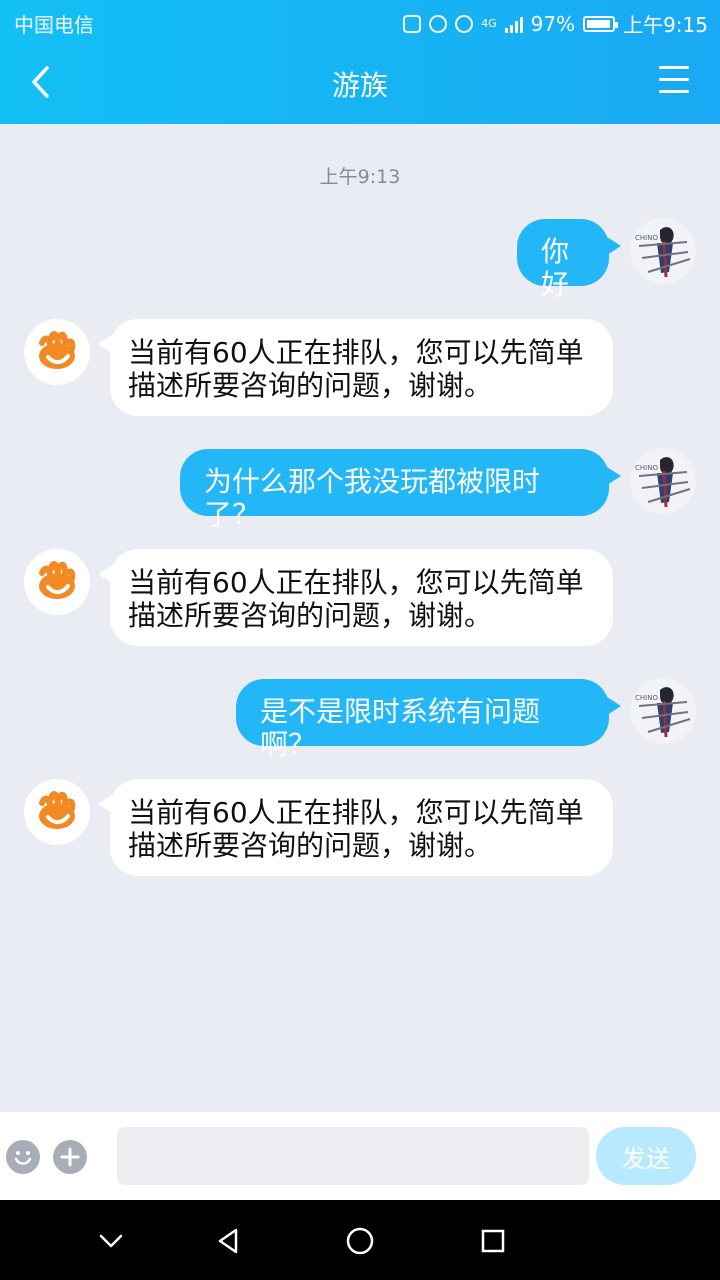 The image size is (720, 1280). Describe the element at coordinates (555, 268) in the screenshot. I see `message-text: 你好` at that location.